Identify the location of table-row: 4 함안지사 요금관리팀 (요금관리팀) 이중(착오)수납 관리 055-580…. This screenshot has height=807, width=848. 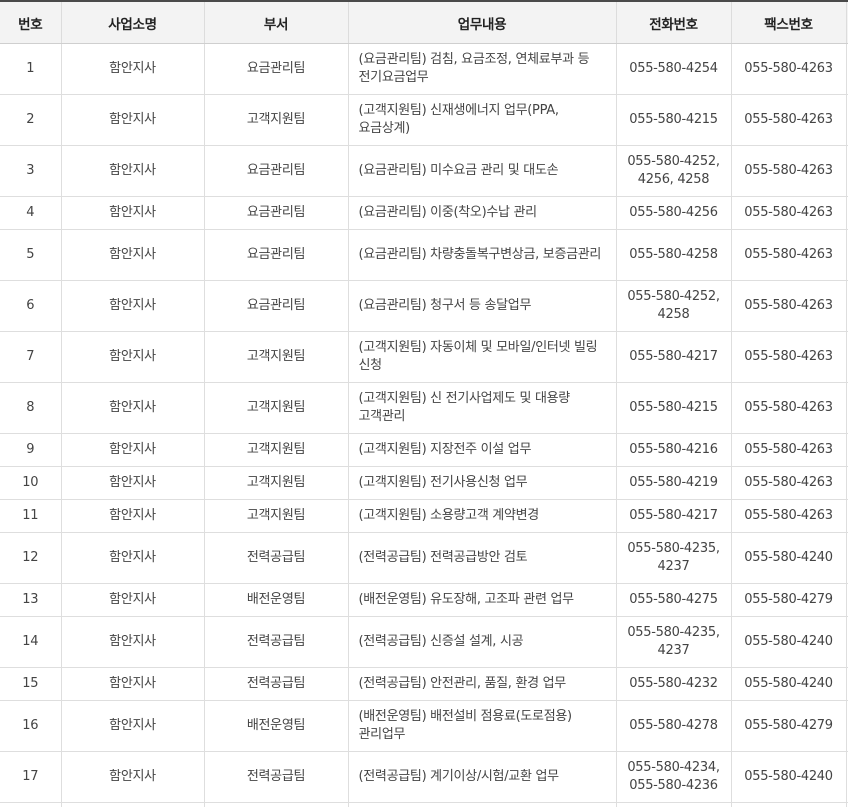
(424, 213).